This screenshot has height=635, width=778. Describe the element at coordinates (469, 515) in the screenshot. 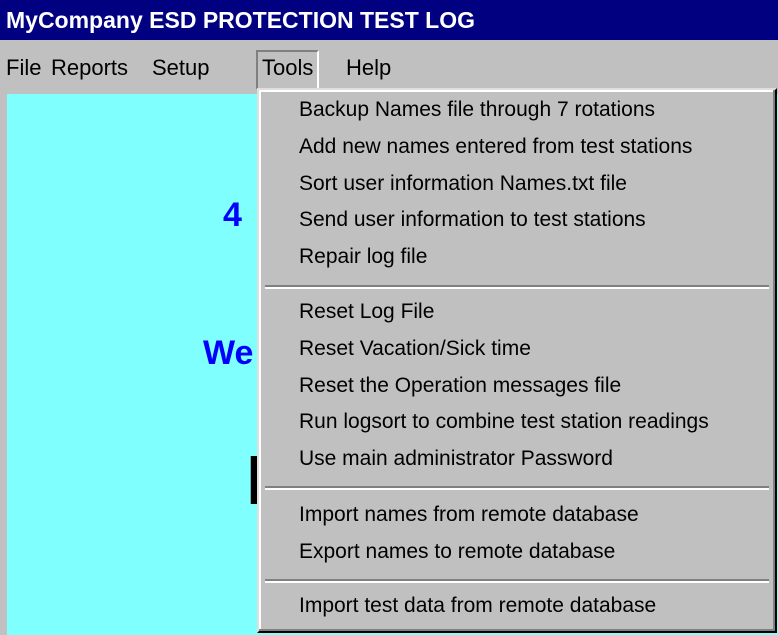

I see `menu-item-import-names: Import names from remote database` at that location.